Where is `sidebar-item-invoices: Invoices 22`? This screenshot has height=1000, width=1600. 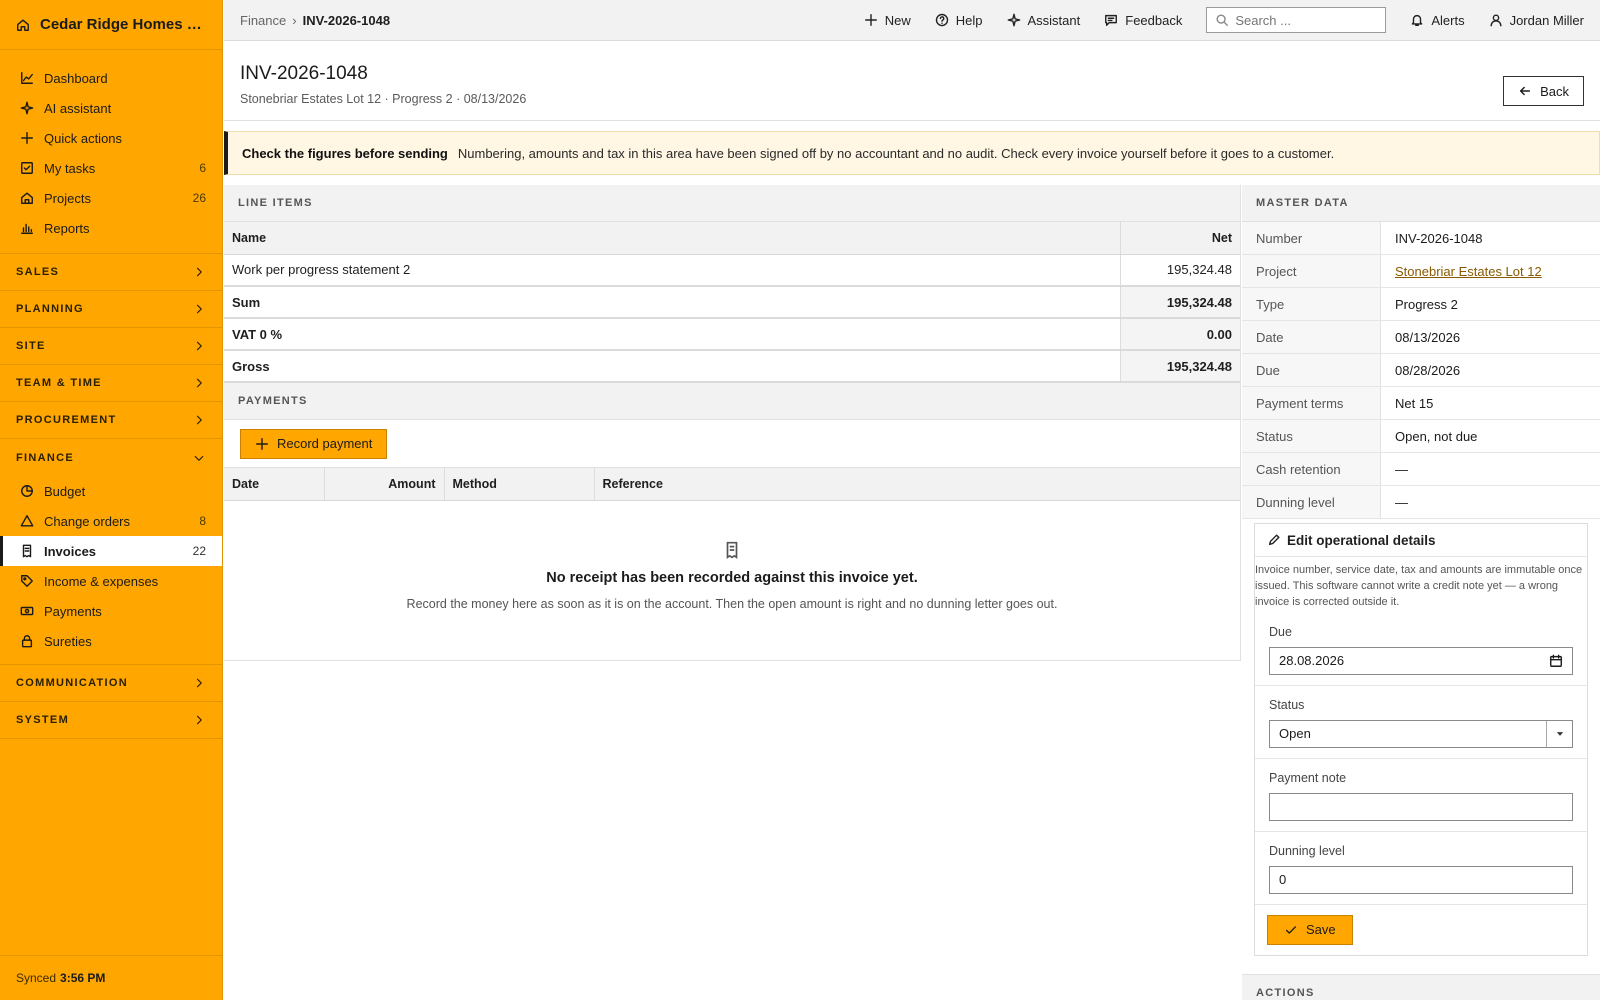
sidebar-item-invoices: Invoices 22 is located at coordinates (111, 551).